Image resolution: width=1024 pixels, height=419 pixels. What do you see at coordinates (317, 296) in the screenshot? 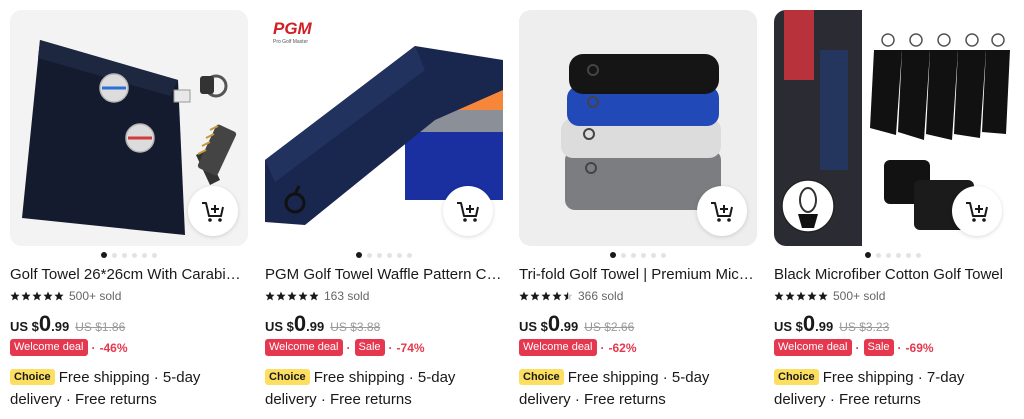
I see `rating-row: 163 sold` at bounding box center [317, 296].